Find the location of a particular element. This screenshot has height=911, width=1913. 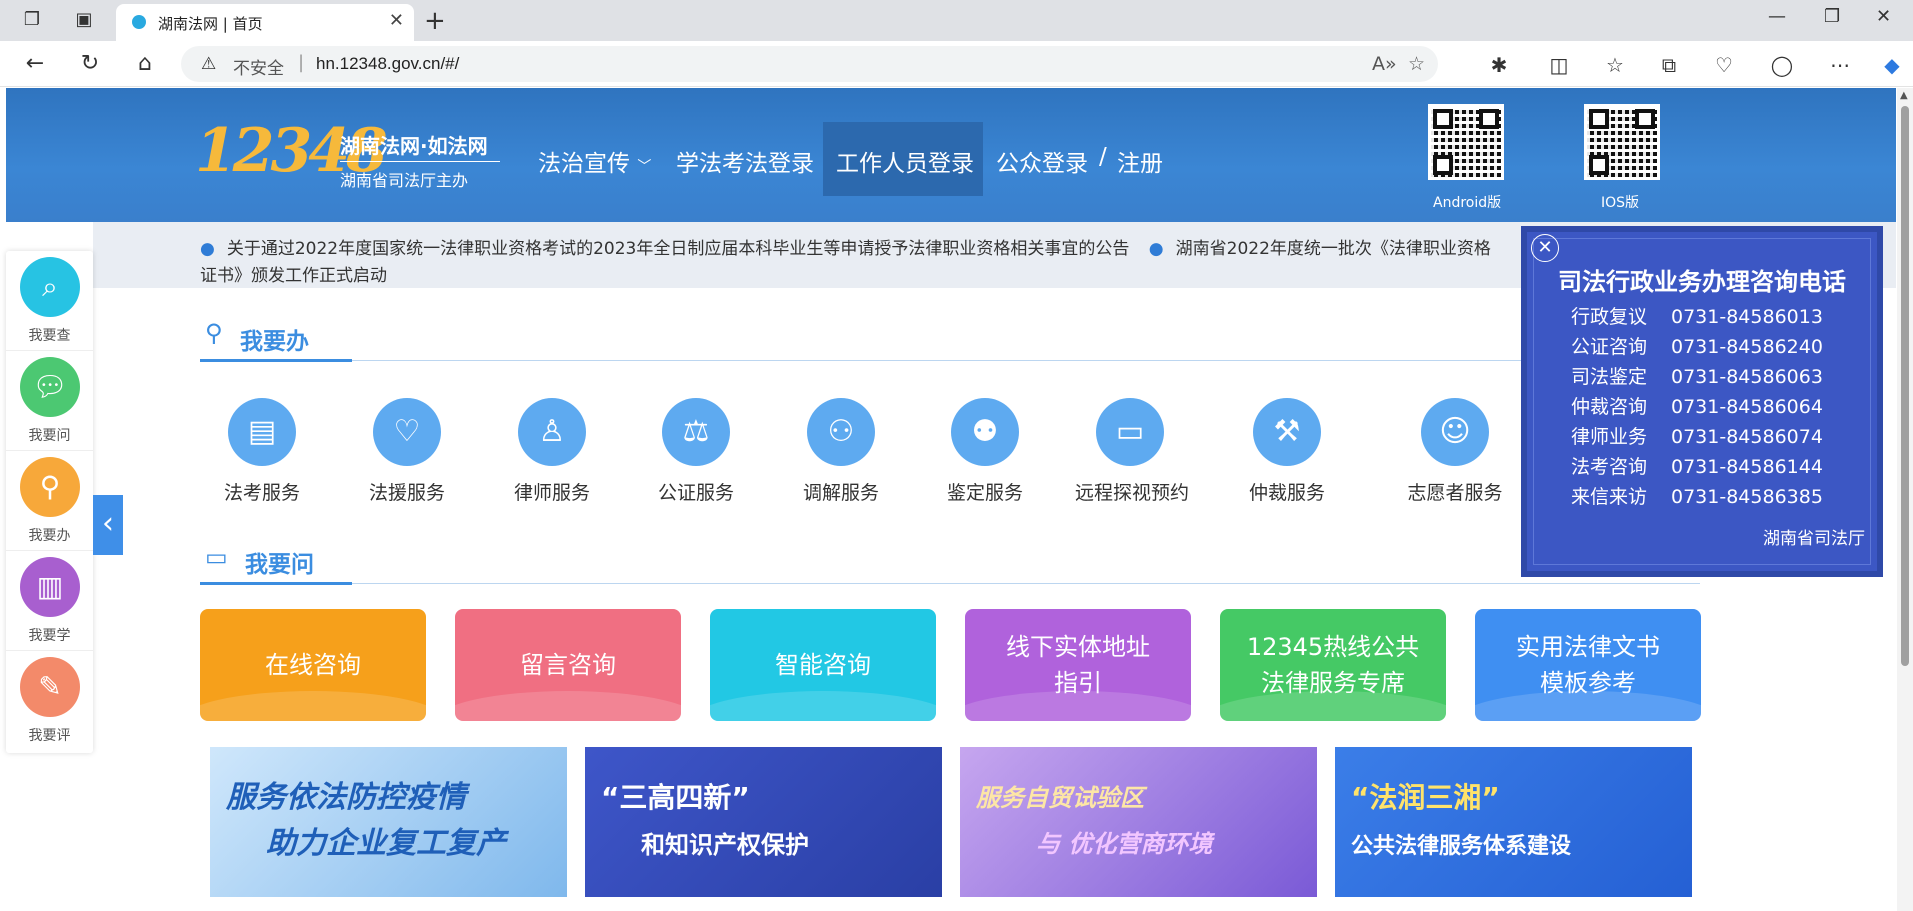

phone-row: 来信来访 0731-84586385 is located at coordinates (1697, 495).